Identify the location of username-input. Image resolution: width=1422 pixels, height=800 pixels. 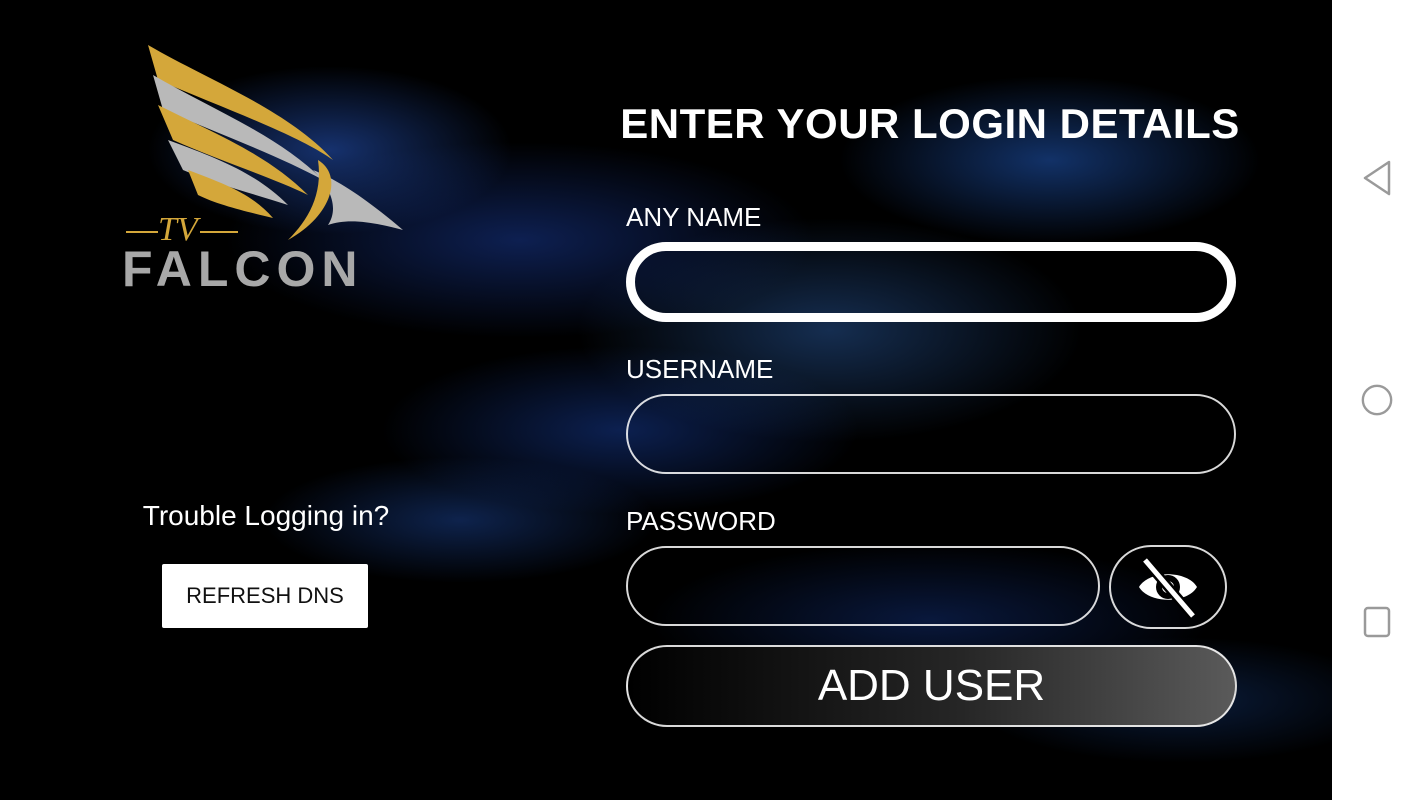
(931, 434).